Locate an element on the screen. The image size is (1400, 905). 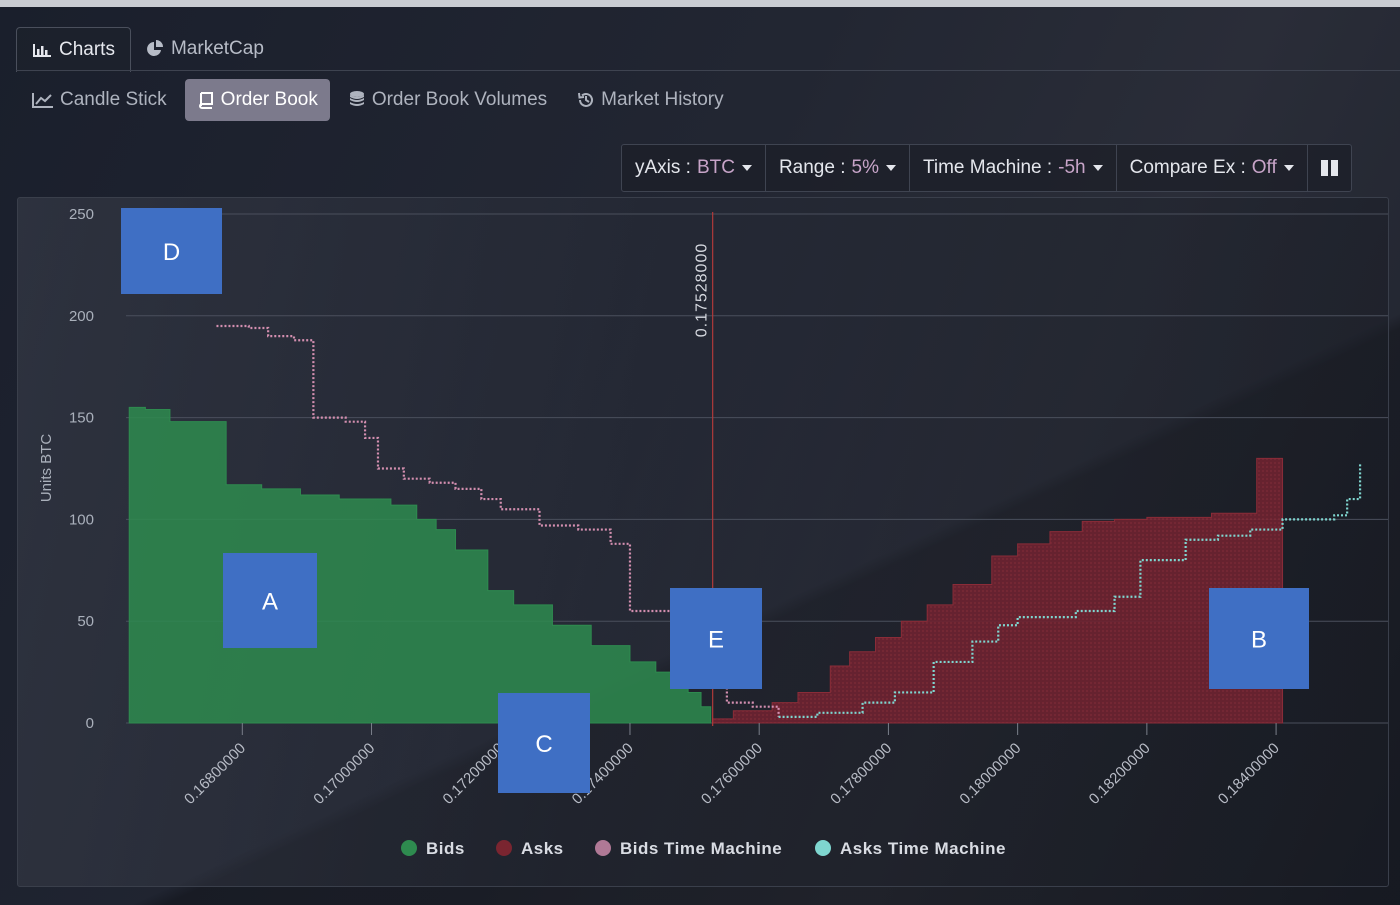
yaxis-label: yAxis : is located at coordinates (663, 167).